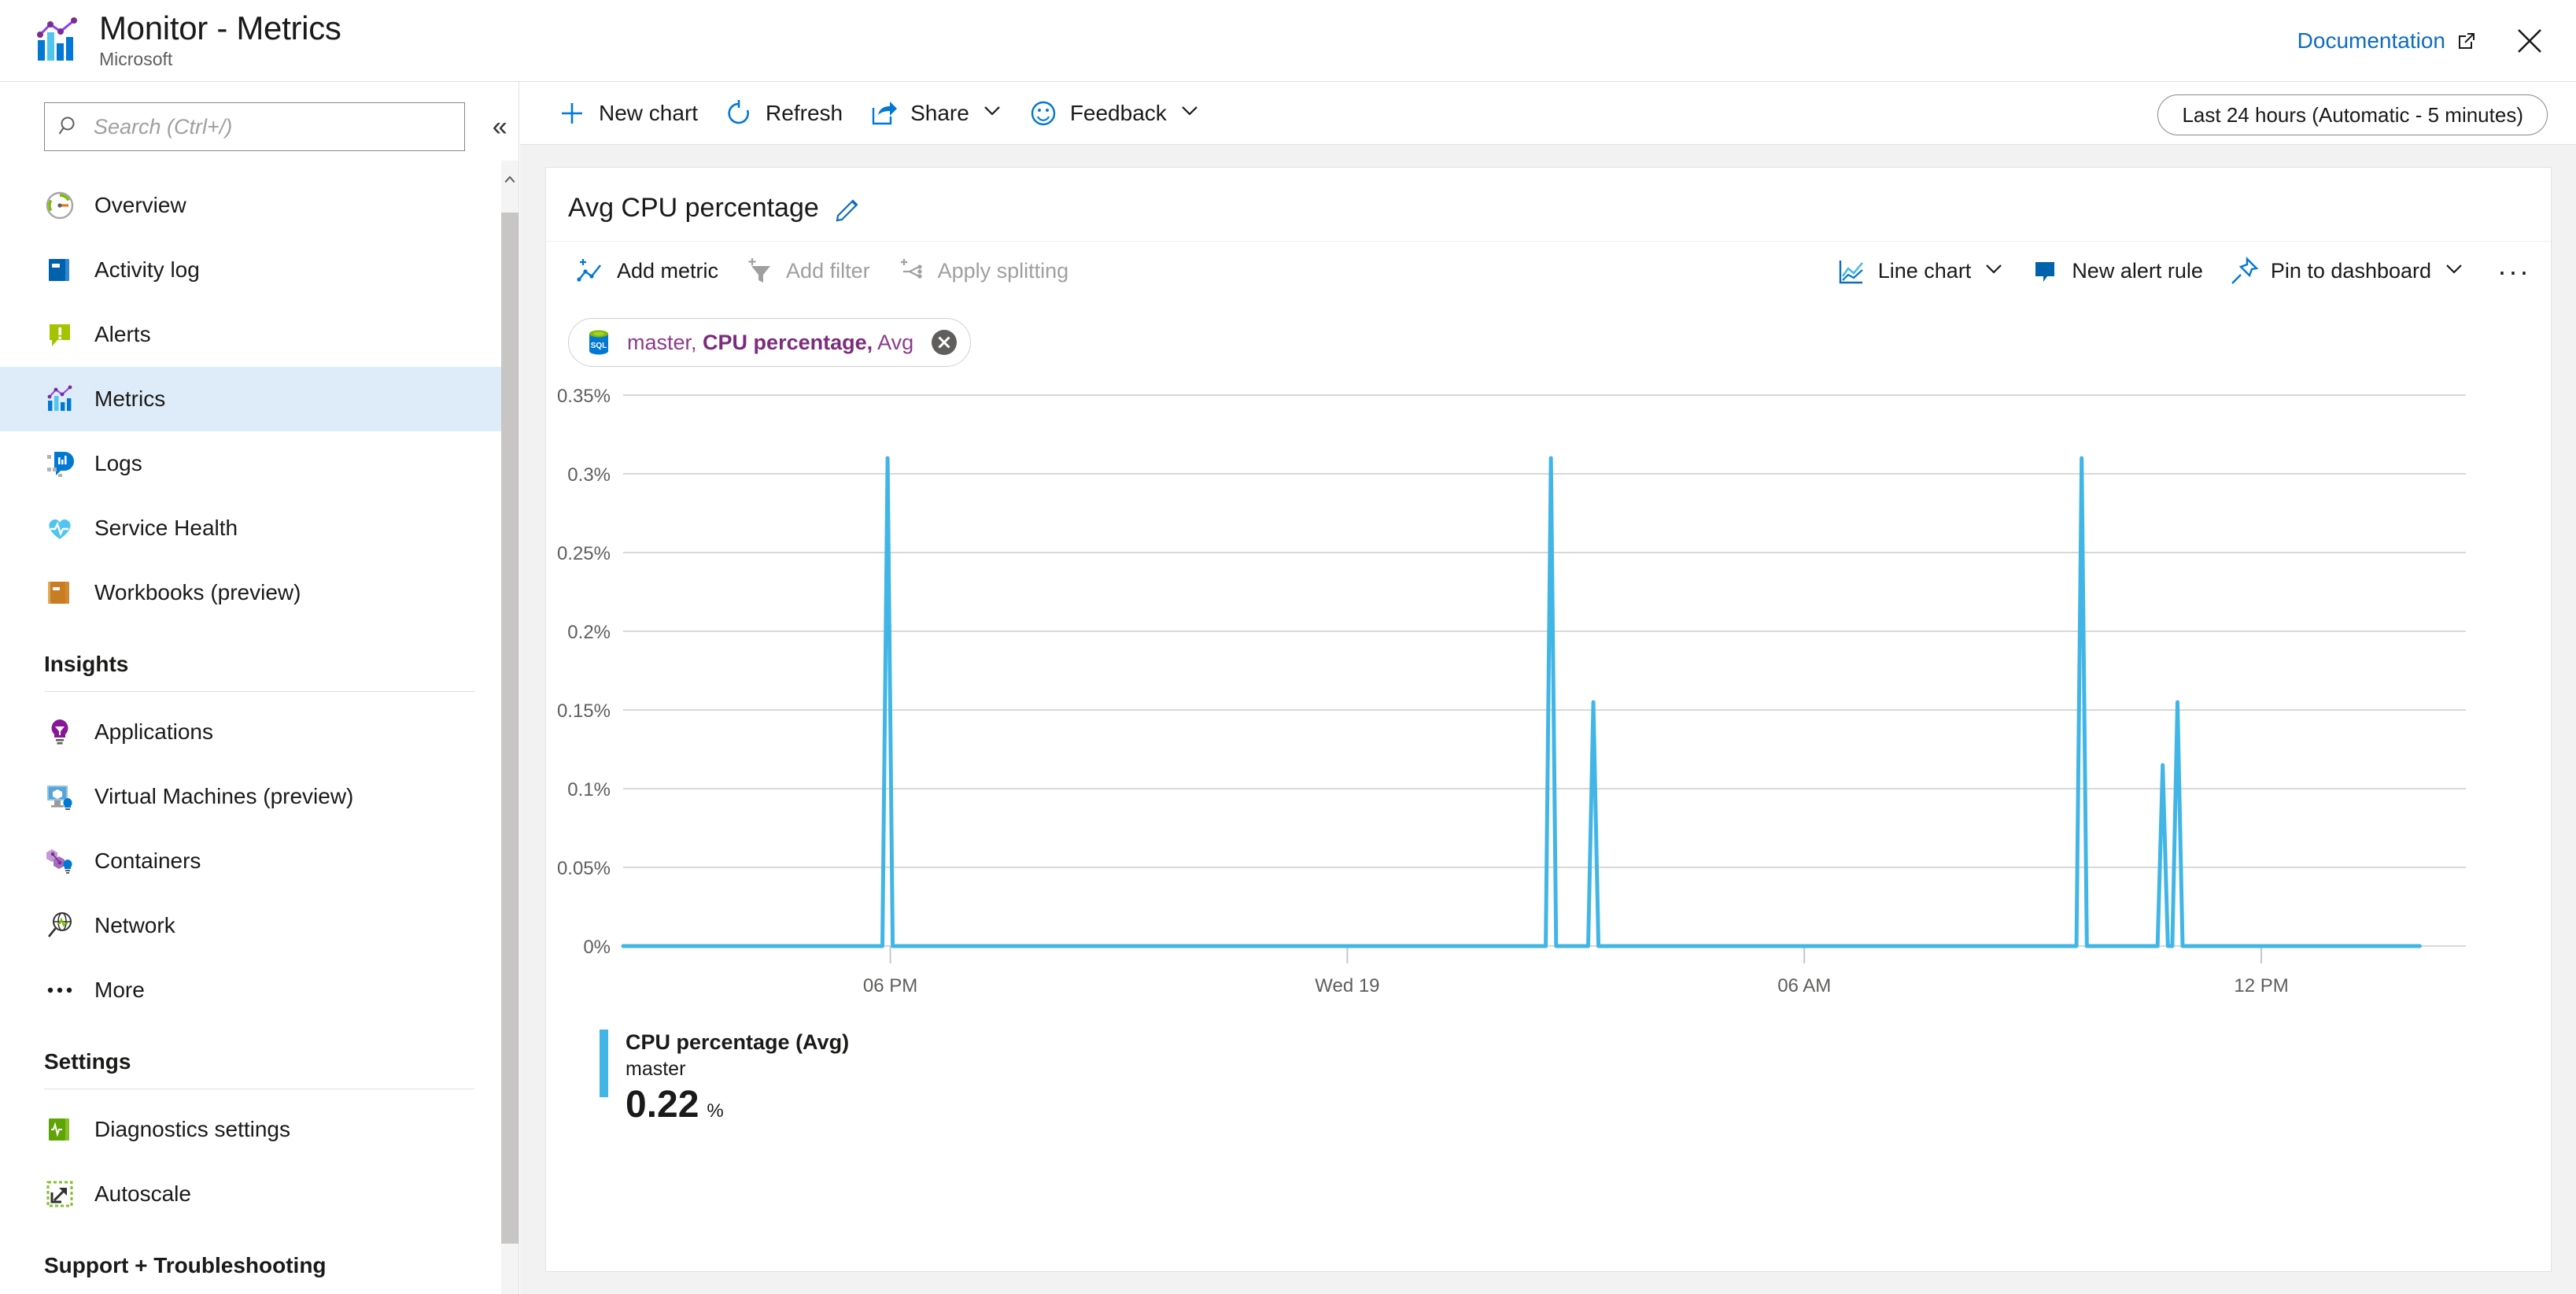  What do you see at coordinates (649, 112) in the screenshot?
I see `new-chart-label: New chart` at bounding box center [649, 112].